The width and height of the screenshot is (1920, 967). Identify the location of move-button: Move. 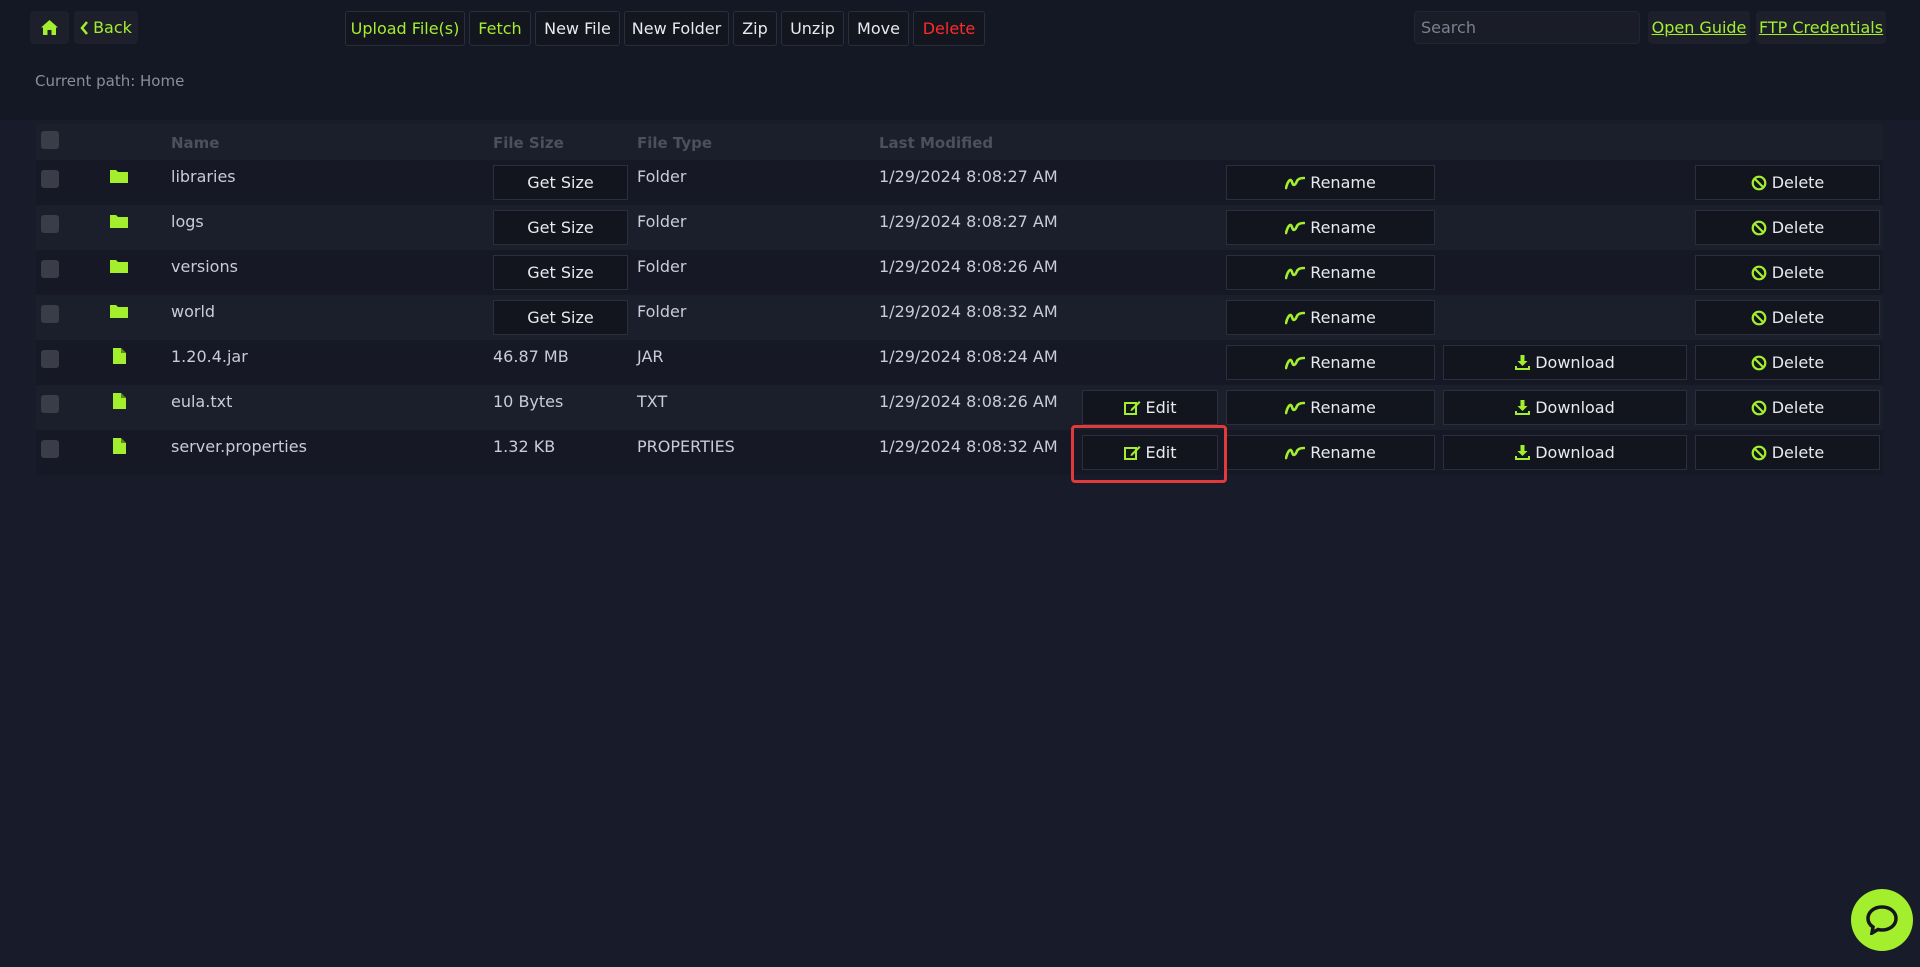
(878, 28).